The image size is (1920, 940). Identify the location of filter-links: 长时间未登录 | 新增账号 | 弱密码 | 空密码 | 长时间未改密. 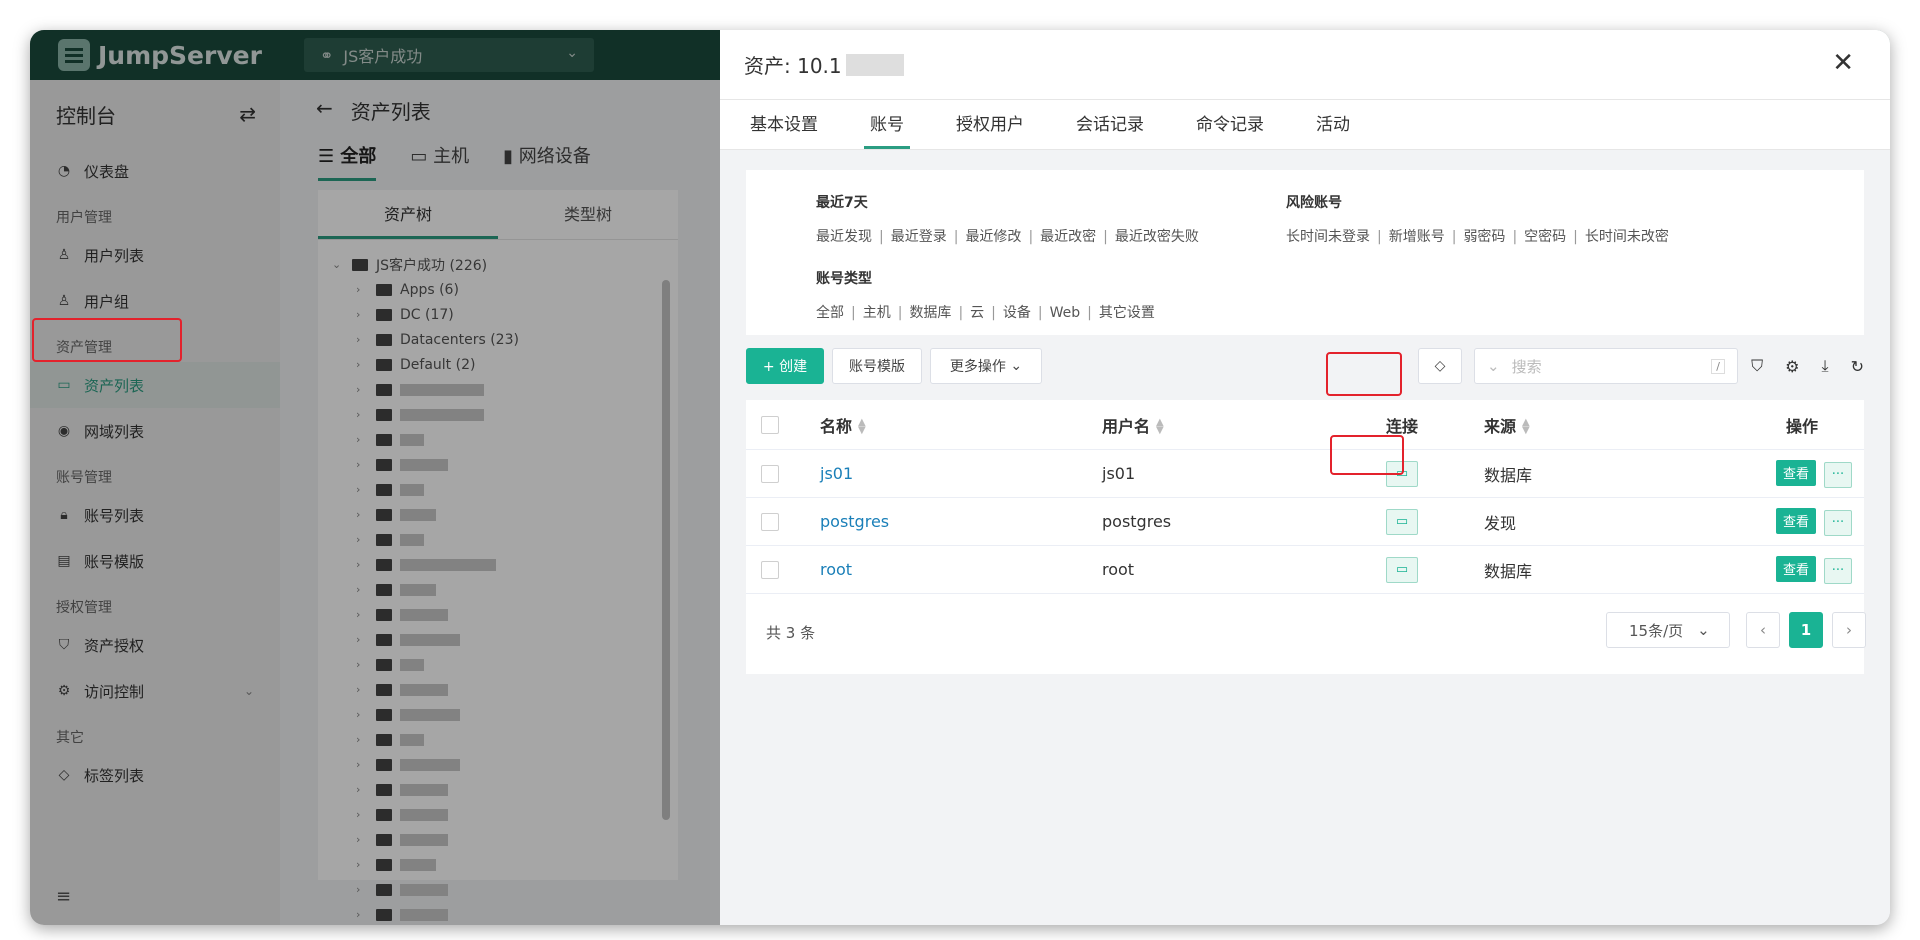
(1477, 236).